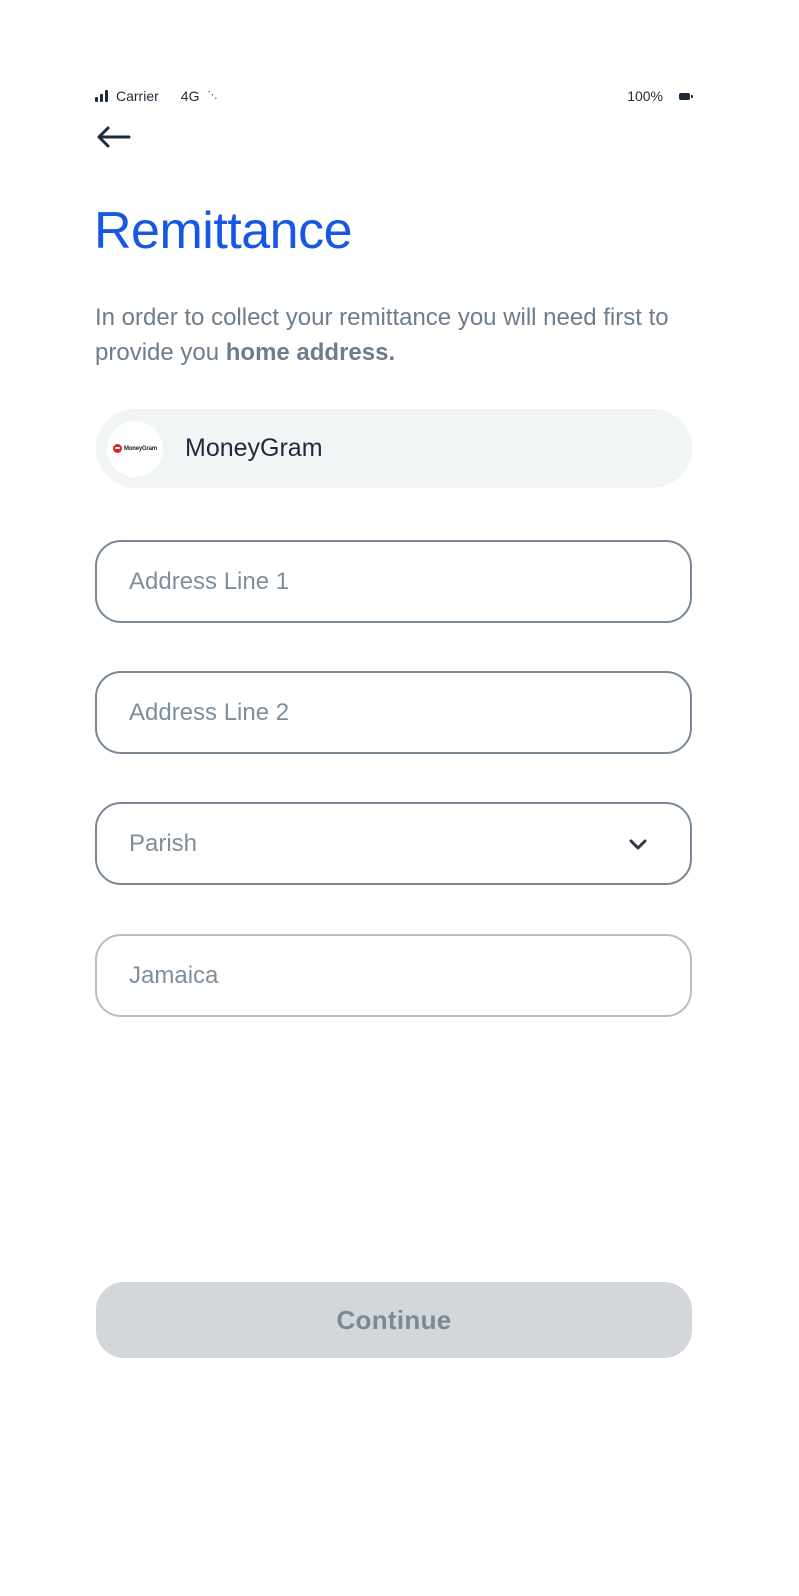 The image size is (799, 1596). I want to click on status-bar: Carrier 4G ⋱ 100%, so click(394, 96).